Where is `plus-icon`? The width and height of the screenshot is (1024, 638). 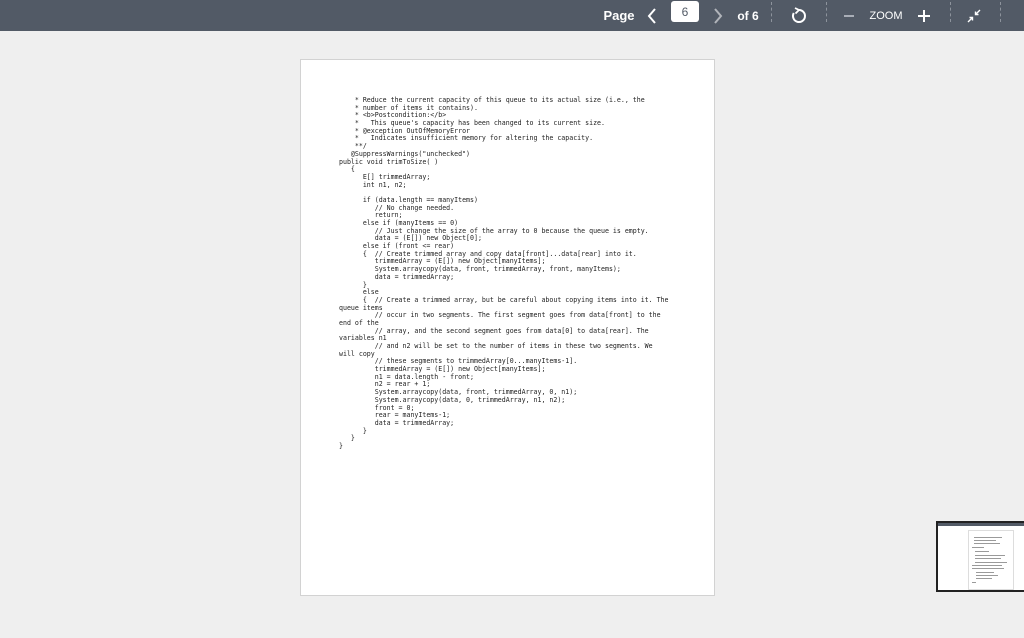 plus-icon is located at coordinates (924, 15).